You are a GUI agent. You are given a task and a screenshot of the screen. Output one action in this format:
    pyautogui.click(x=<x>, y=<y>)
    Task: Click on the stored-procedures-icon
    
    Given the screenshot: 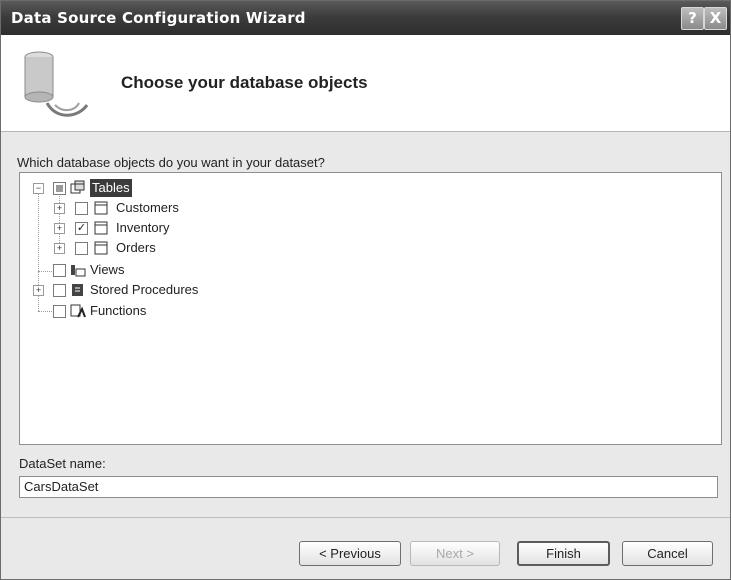 What is the action you would take?
    pyautogui.click(x=77, y=290)
    